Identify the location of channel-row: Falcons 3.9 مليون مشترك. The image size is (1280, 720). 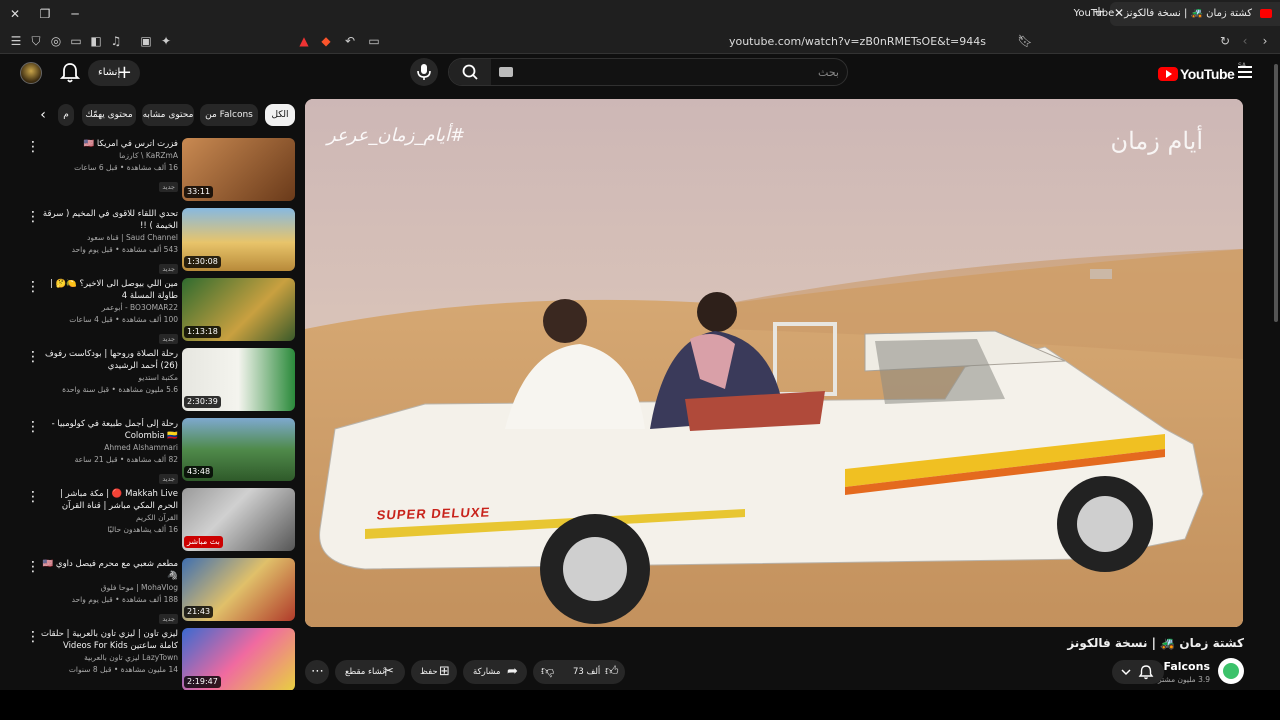
(1144, 673).